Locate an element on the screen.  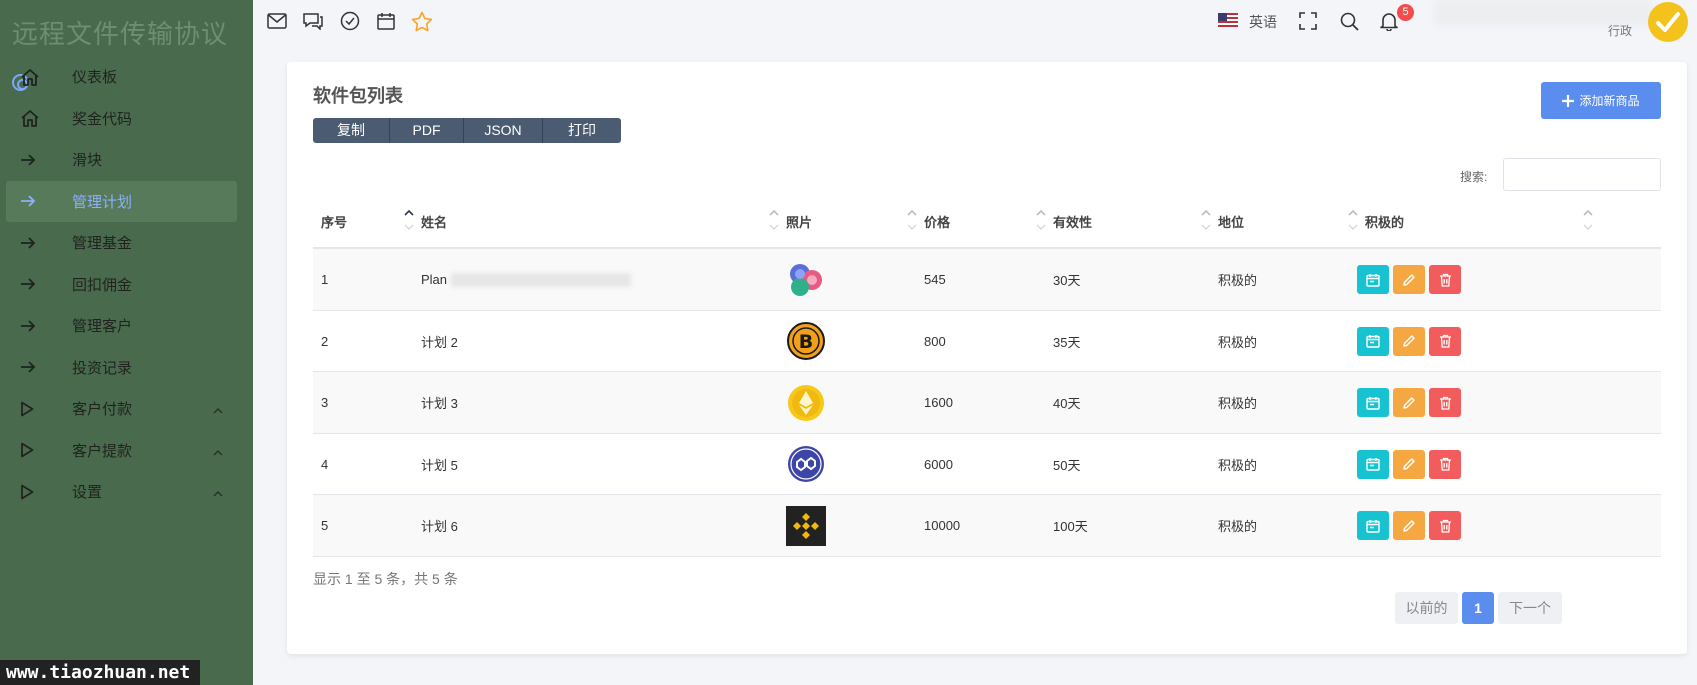
column-header-1: 姓名 is located at coordinates (597, 223).